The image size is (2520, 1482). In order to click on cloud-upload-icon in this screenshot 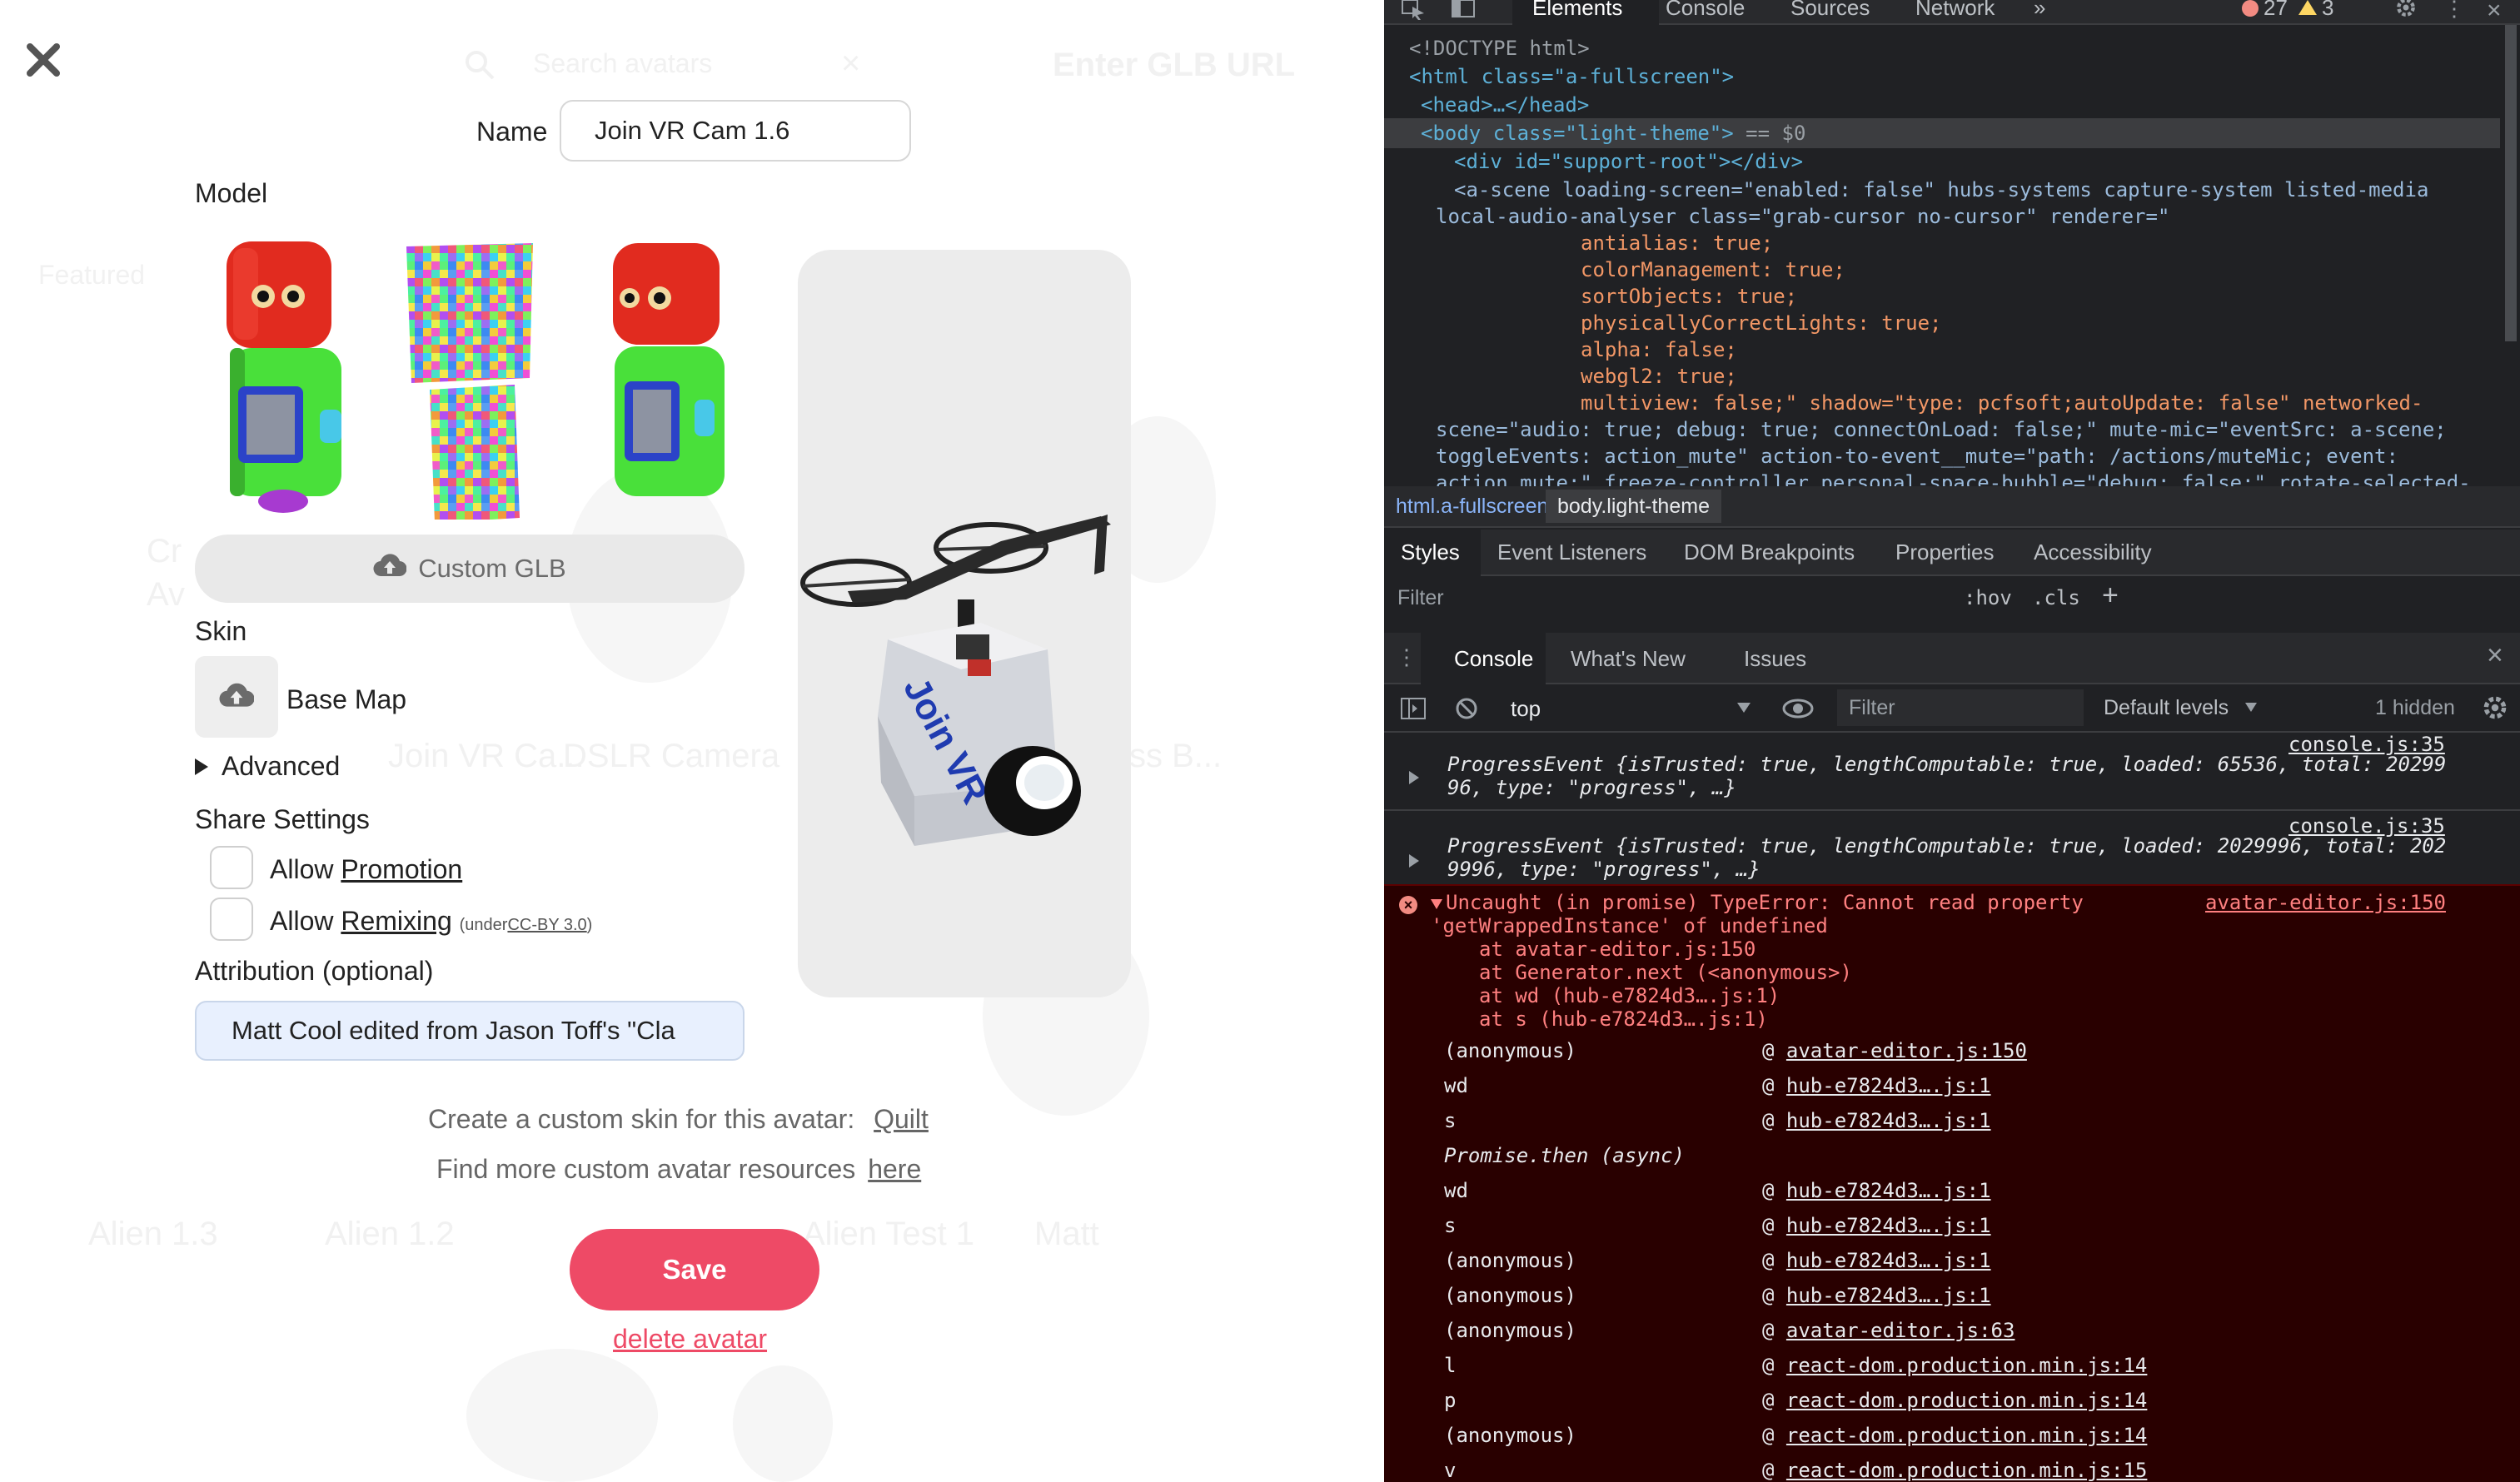, I will do `click(237, 697)`.